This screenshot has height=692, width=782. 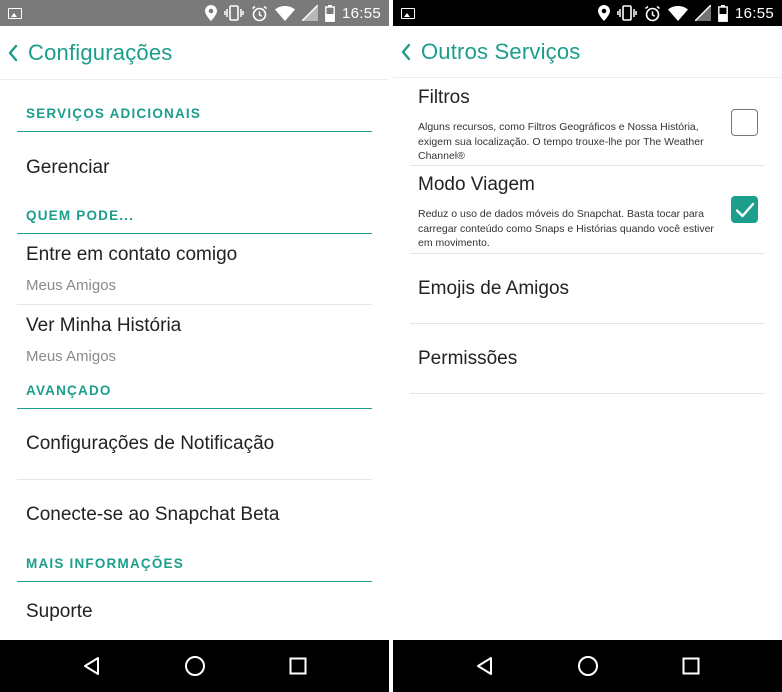 What do you see at coordinates (494, 288) in the screenshot?
I see `list-item-title: Emojis de Amigos` at bounding box center [494, 288].